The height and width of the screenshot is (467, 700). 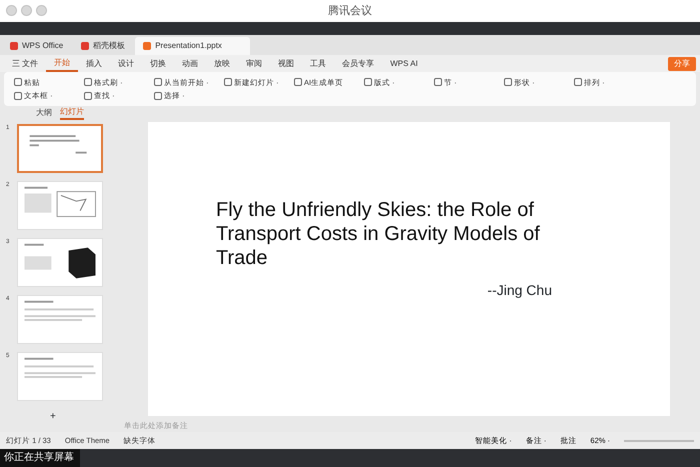 What do you see at coordinates (158, 63) in the screenshot?
I see `menu-tab: 切换` at bounding box center [158, 63].